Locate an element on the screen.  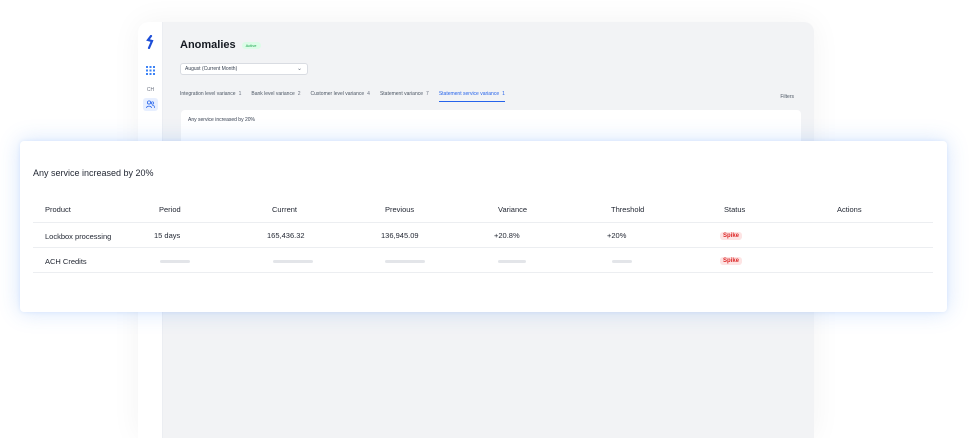
users-icon is located at coordinates (150, 104).